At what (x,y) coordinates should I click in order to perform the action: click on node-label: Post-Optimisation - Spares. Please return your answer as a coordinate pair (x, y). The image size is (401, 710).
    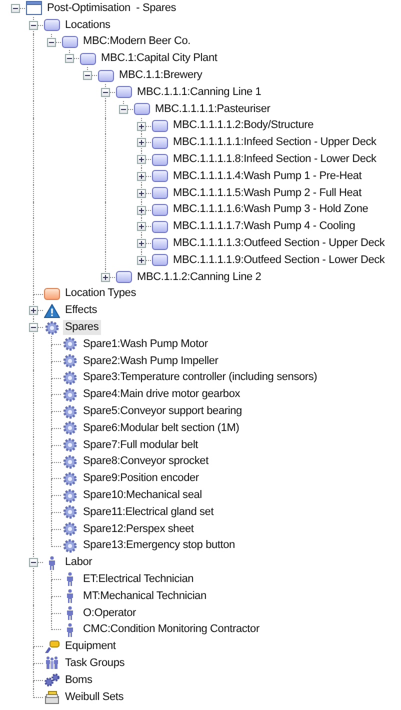
    Looking at the image, I should click on (111, 8).